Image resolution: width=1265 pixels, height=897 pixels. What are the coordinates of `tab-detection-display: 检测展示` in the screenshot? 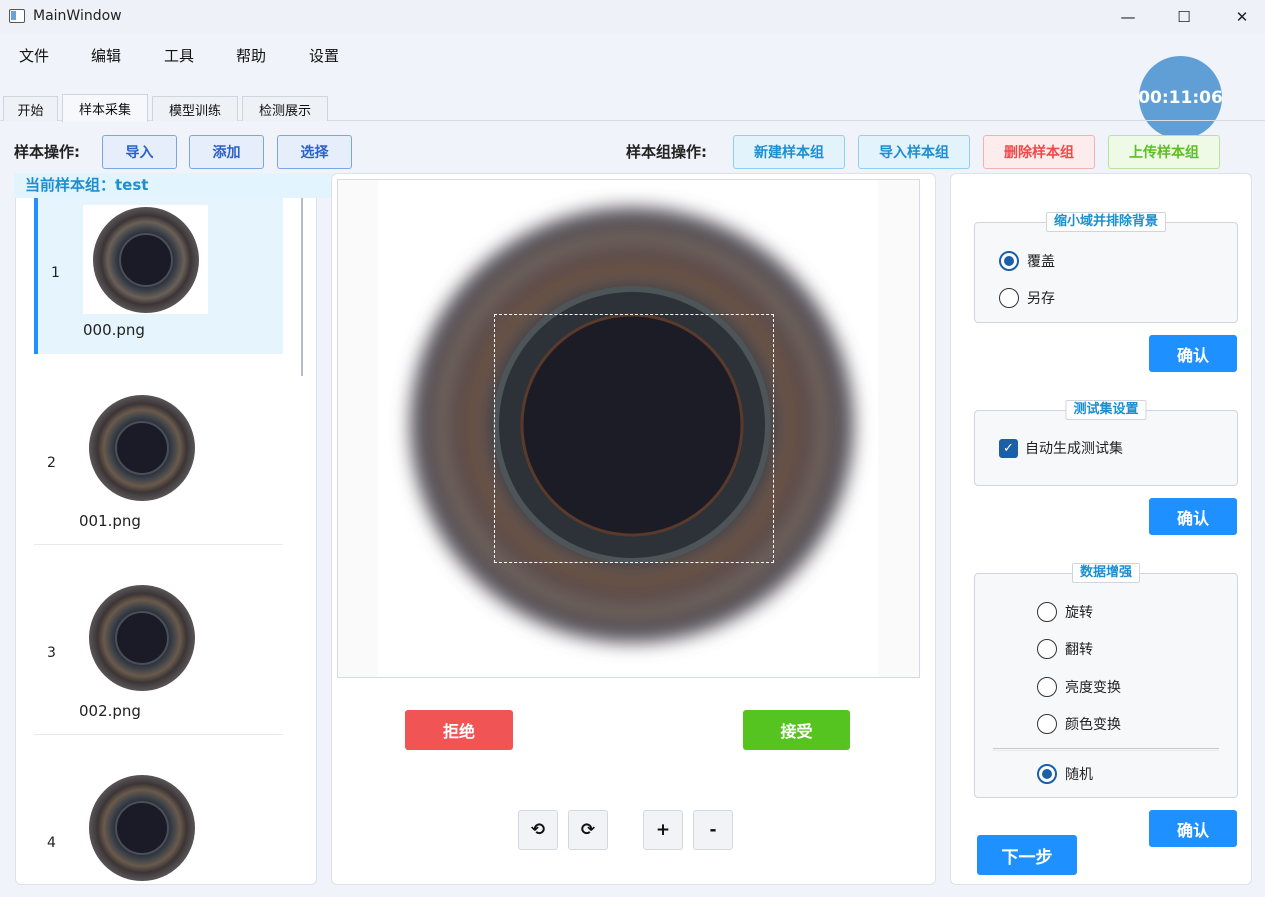 It's located at (285, 108).